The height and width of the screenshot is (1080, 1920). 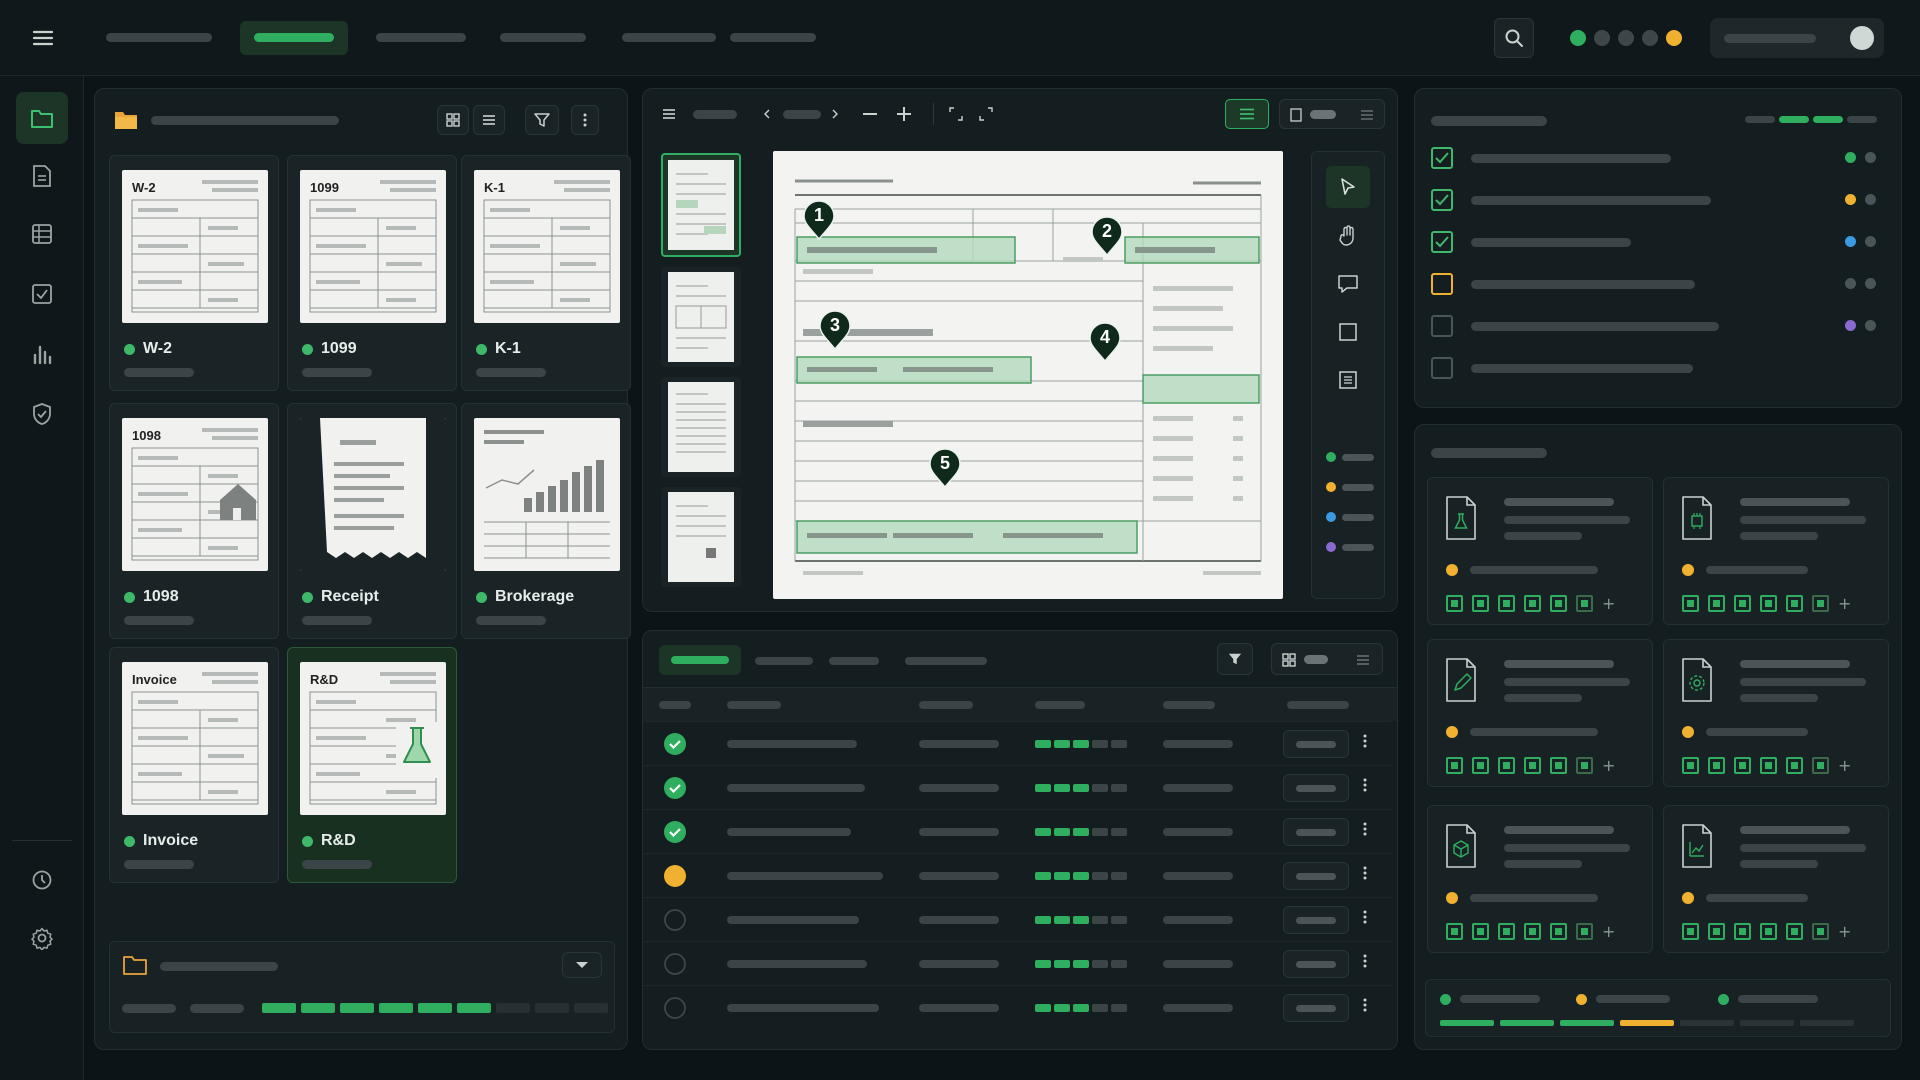 What do you see at coordinates (42, 354) in the screenshot?
I see `sidebar-item-reports` at bounding box center [42, 354].